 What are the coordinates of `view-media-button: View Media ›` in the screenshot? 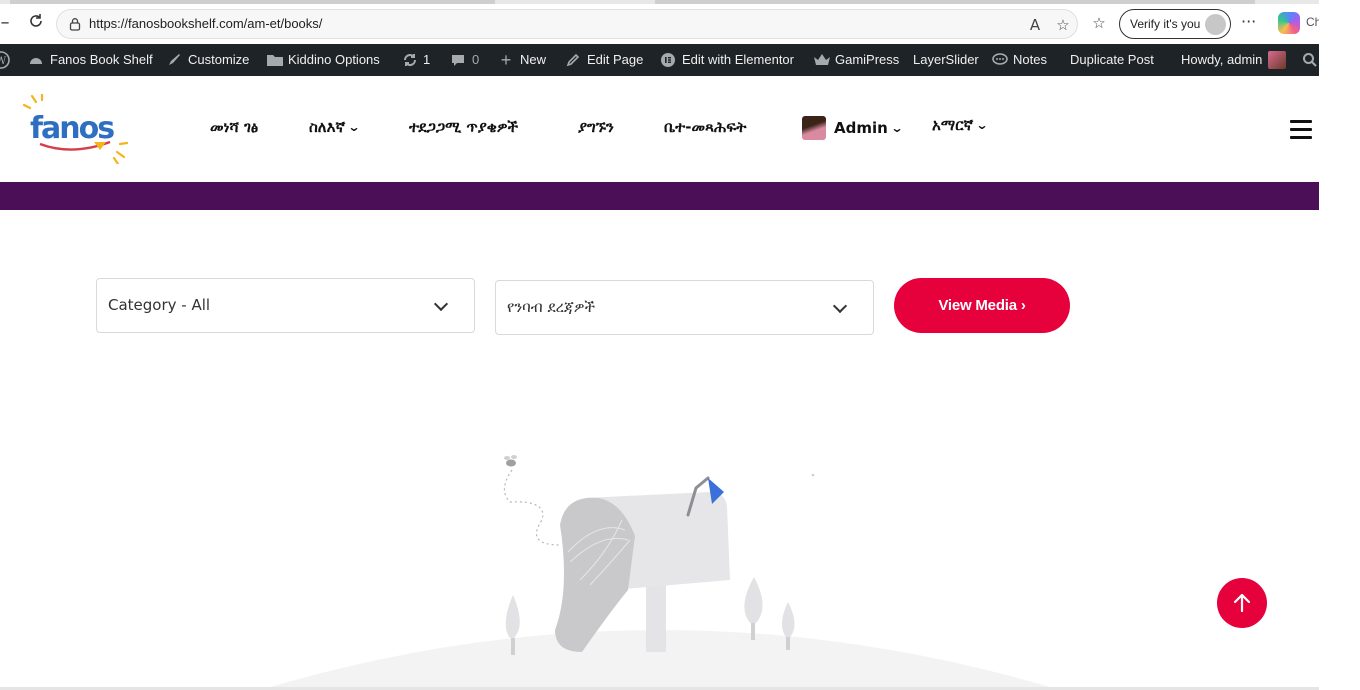 It's located at (982, 305).